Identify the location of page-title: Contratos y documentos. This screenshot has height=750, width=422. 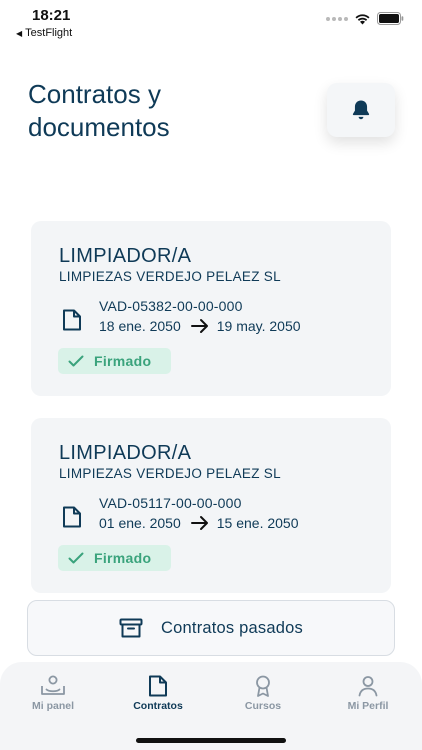
(99, 110).